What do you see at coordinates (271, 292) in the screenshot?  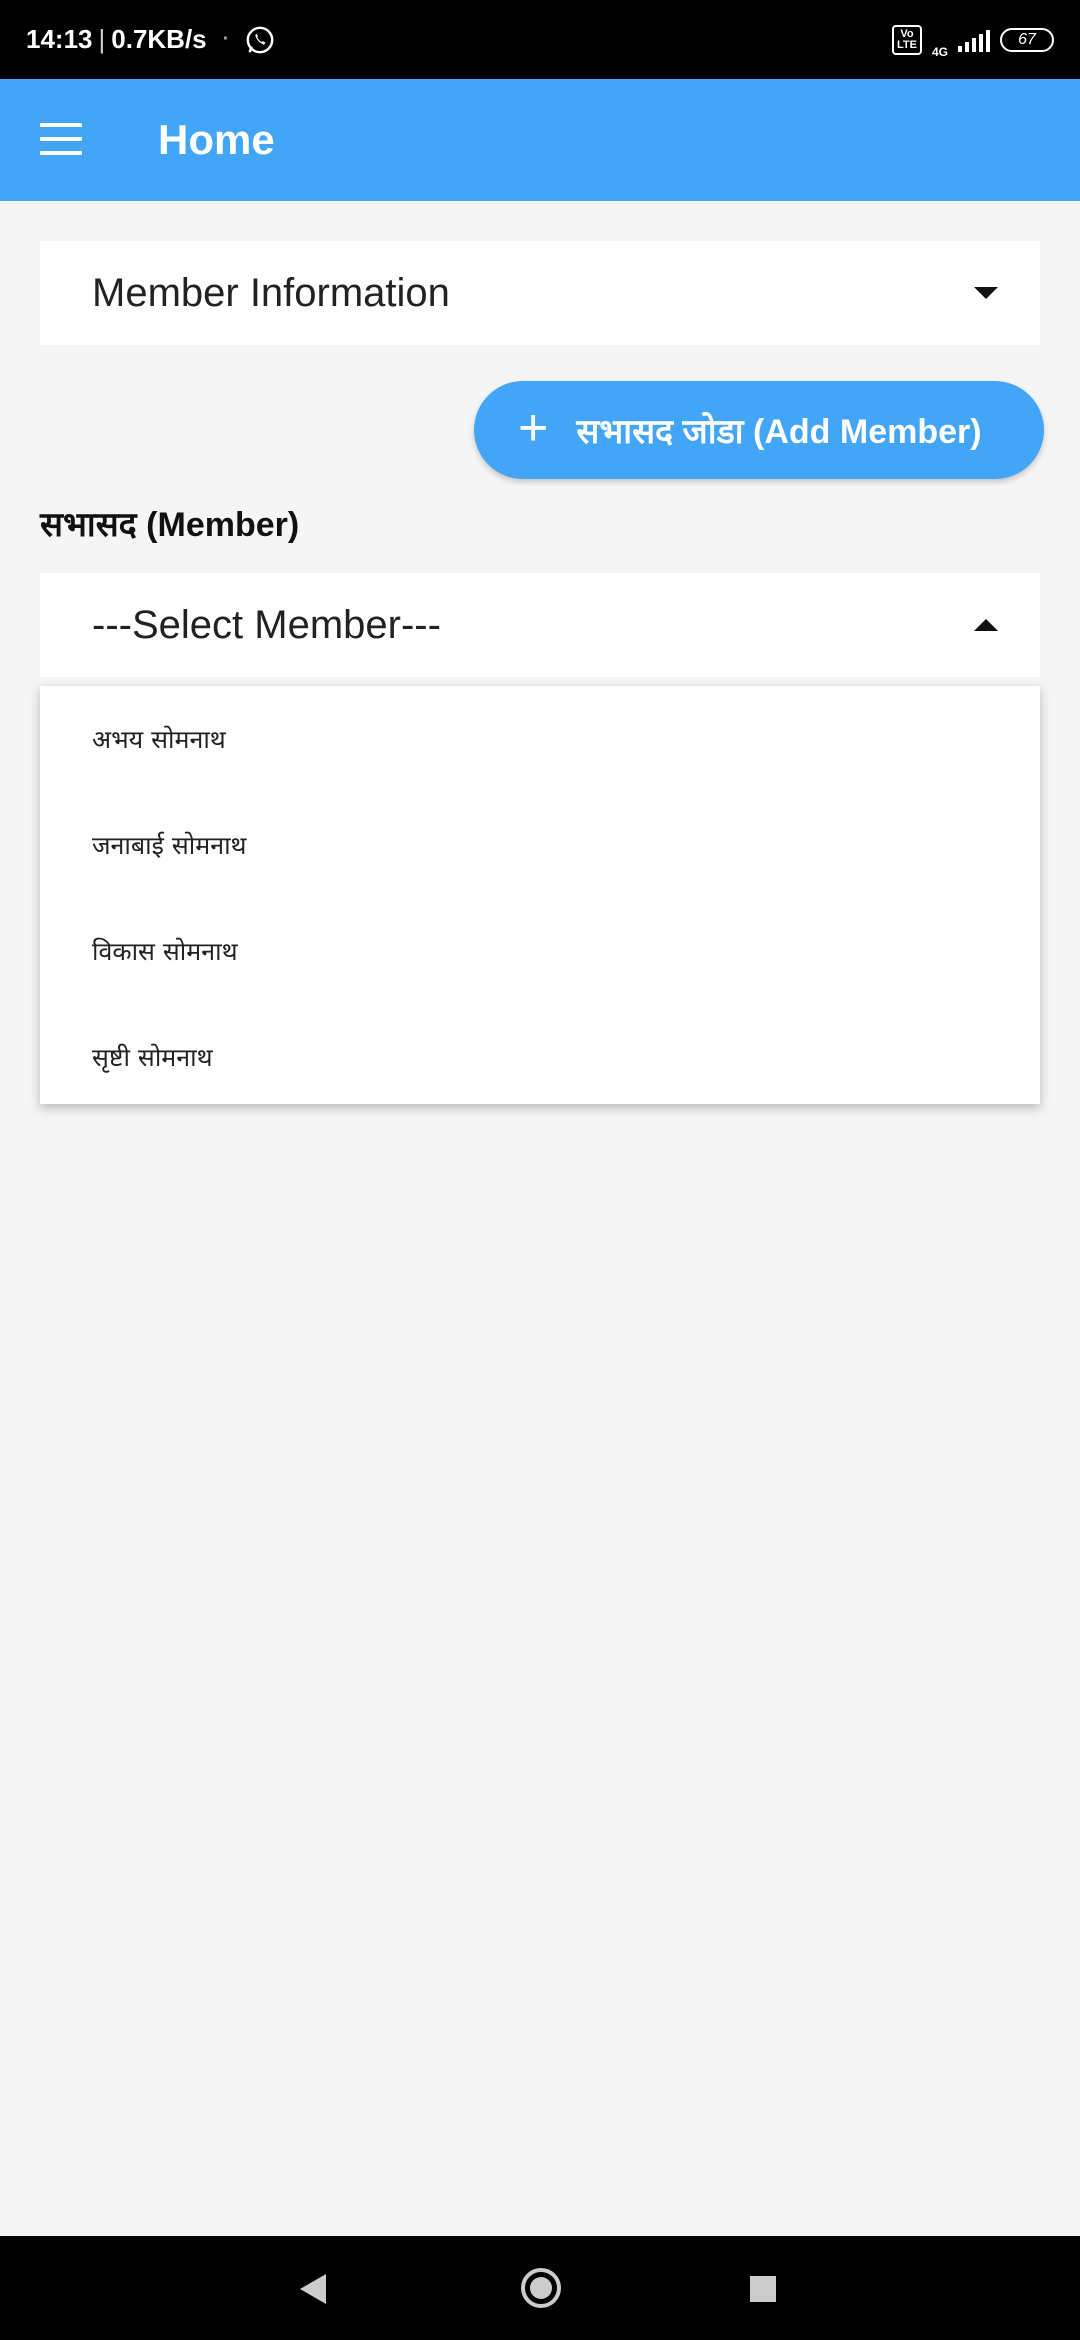 I see `member-information-value: Member Information` at bounding box center [271, 292].